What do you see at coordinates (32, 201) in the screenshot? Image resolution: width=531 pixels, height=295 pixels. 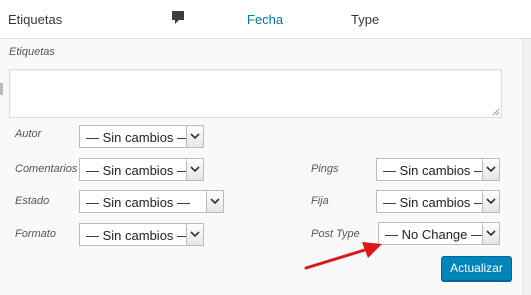 I see `estado-label: Estado` at bounding box center [32, 201].